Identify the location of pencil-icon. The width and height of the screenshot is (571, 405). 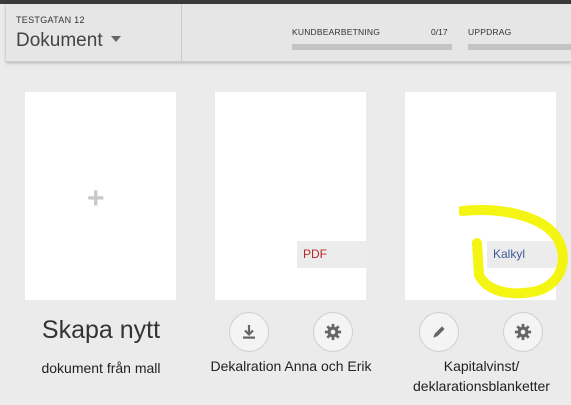
(439, 332).